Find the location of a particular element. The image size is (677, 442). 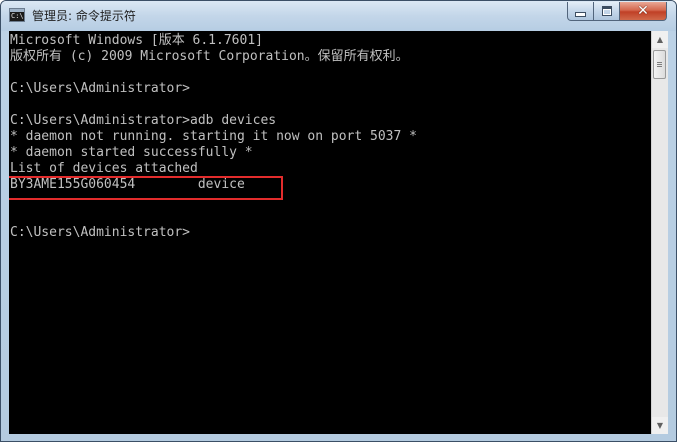

close-button: ✕ is located at coordinates (643, 11).